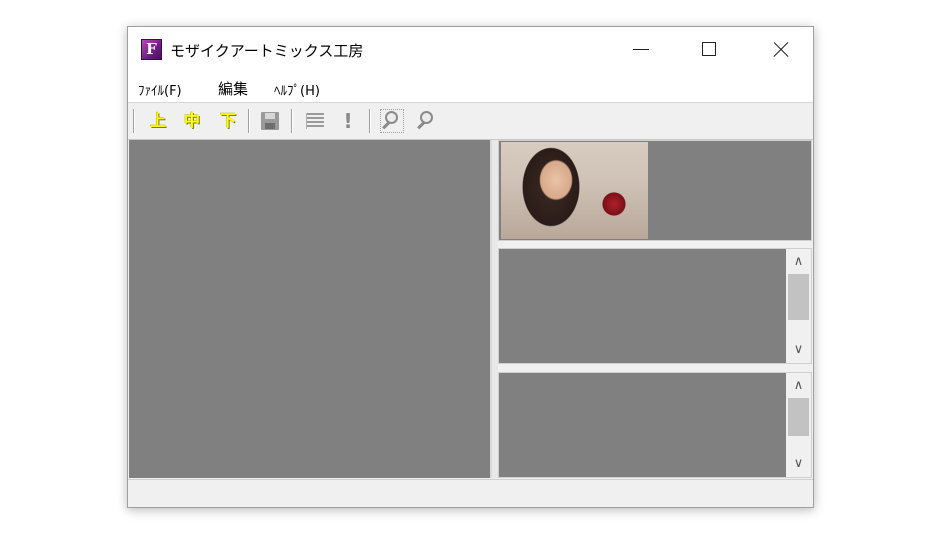 This screenshot has width=950, height=540. Describe the element at coordinates (348, 121) in the screenshot. I see `exclamation-icon: !` at that location.